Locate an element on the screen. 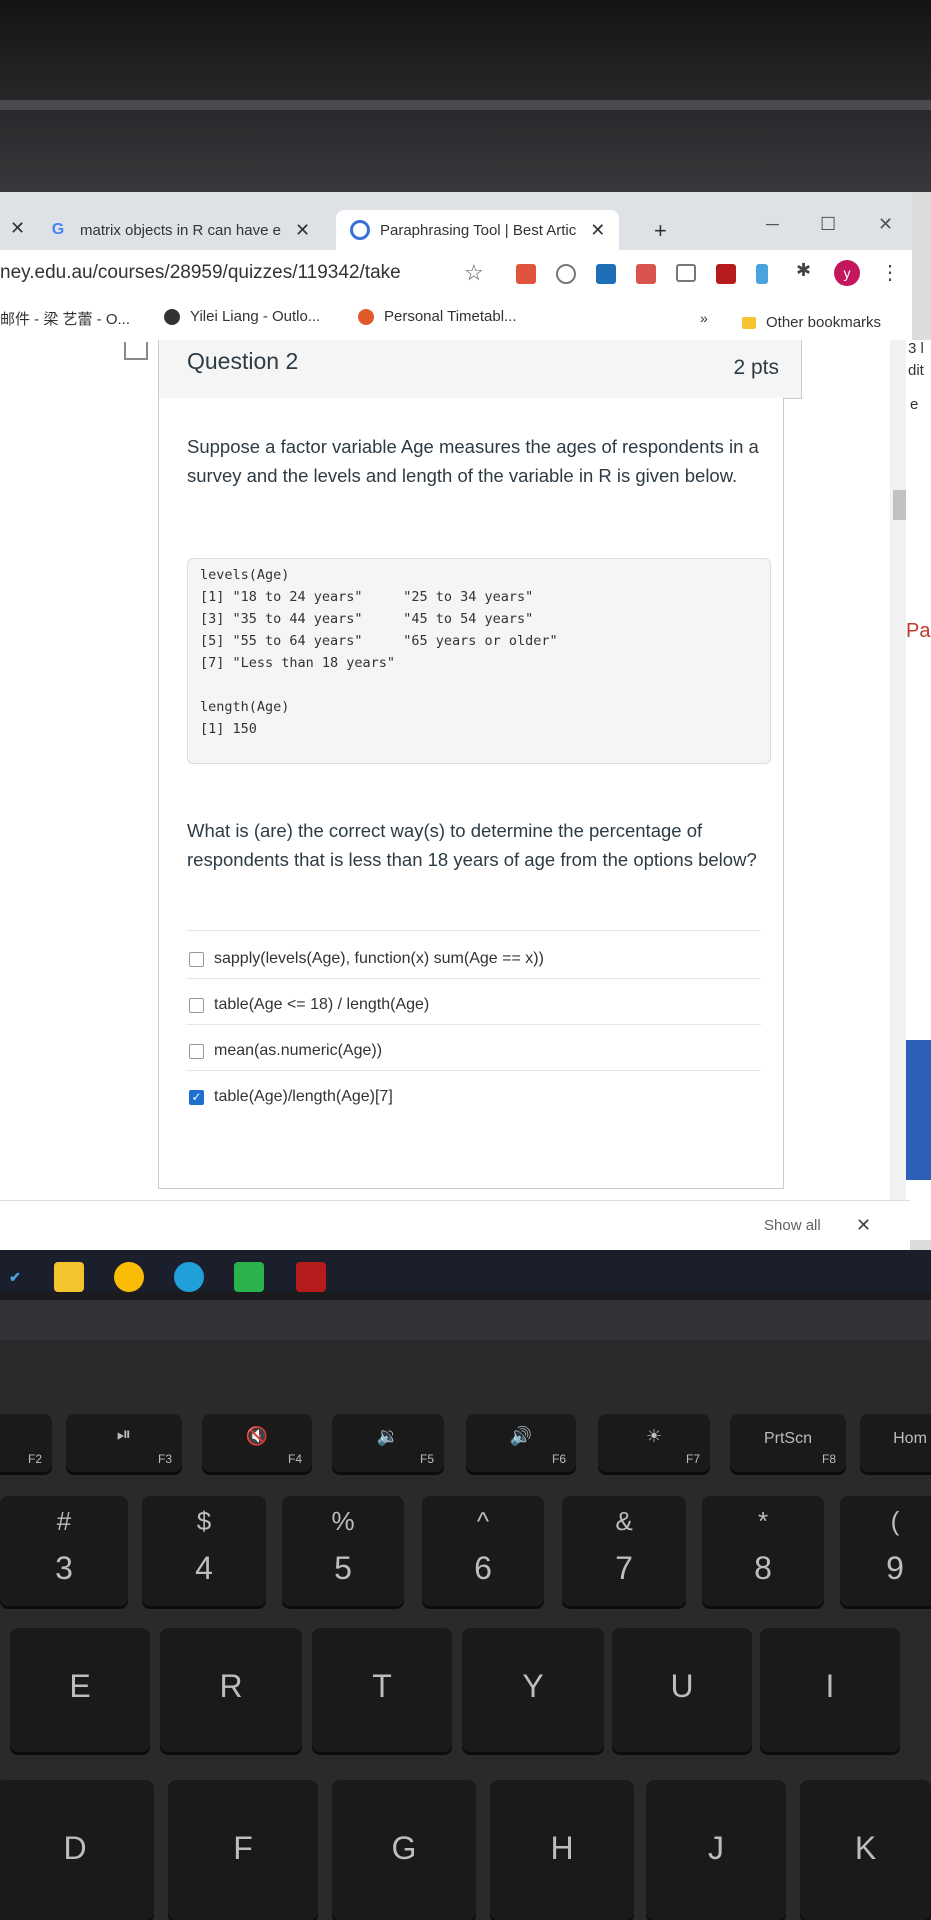 This screenshot has height=1920, width=931. key-9: (9 is located at coordinates (885, 1551).